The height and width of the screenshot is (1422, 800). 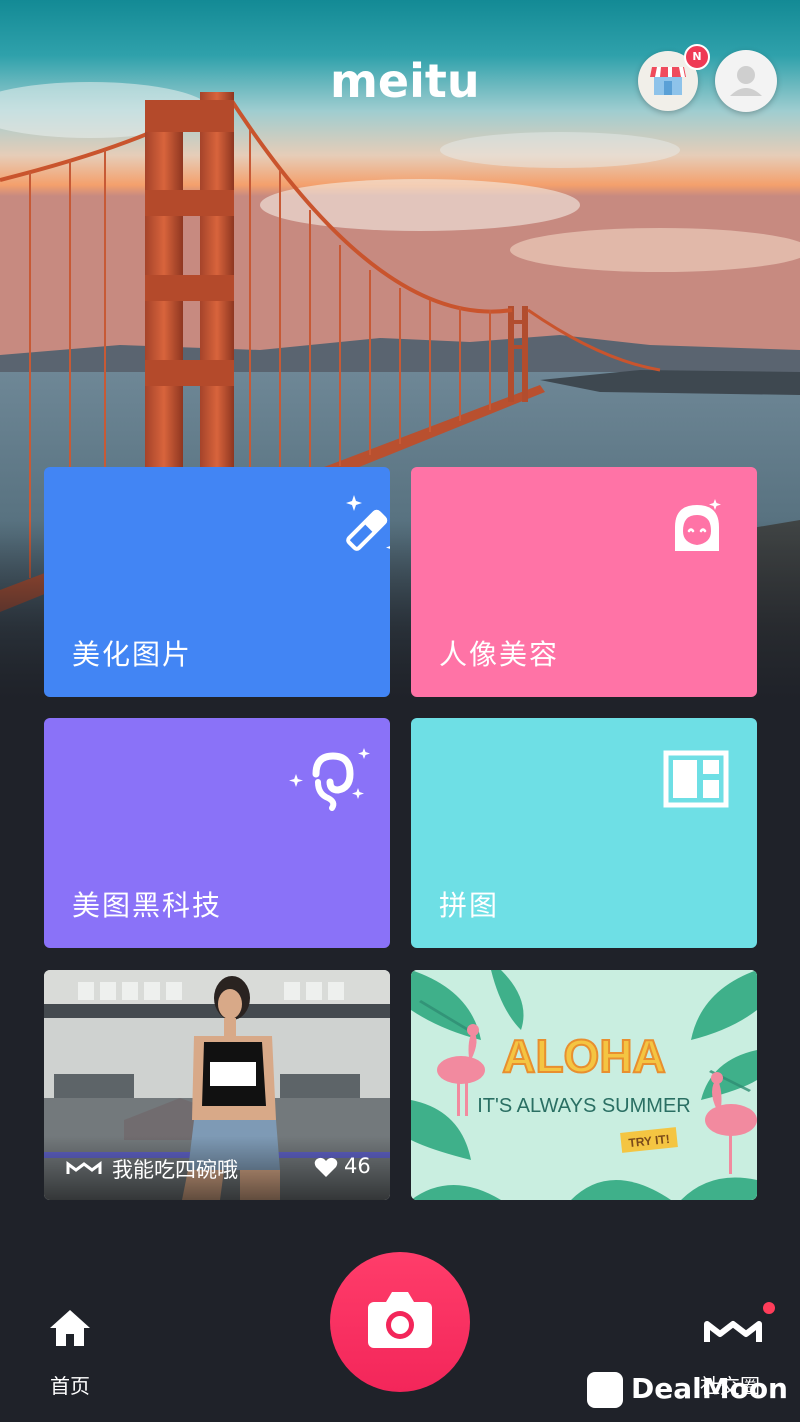 I want to click on camera-button, so click(x=400, y=1322).